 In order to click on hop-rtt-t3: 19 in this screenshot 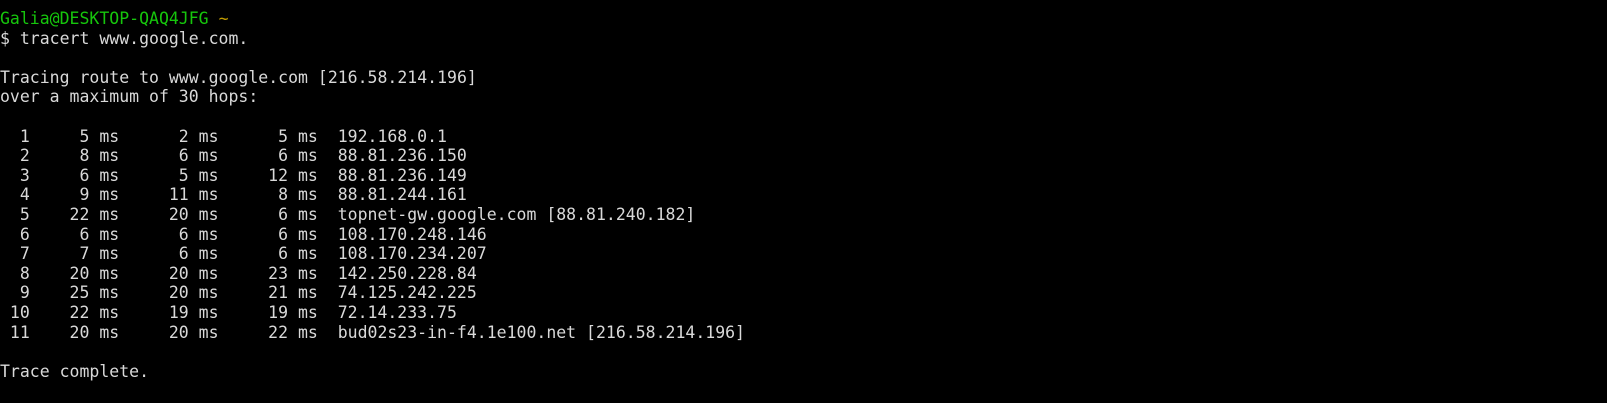, I will do `click(278, 312)`.